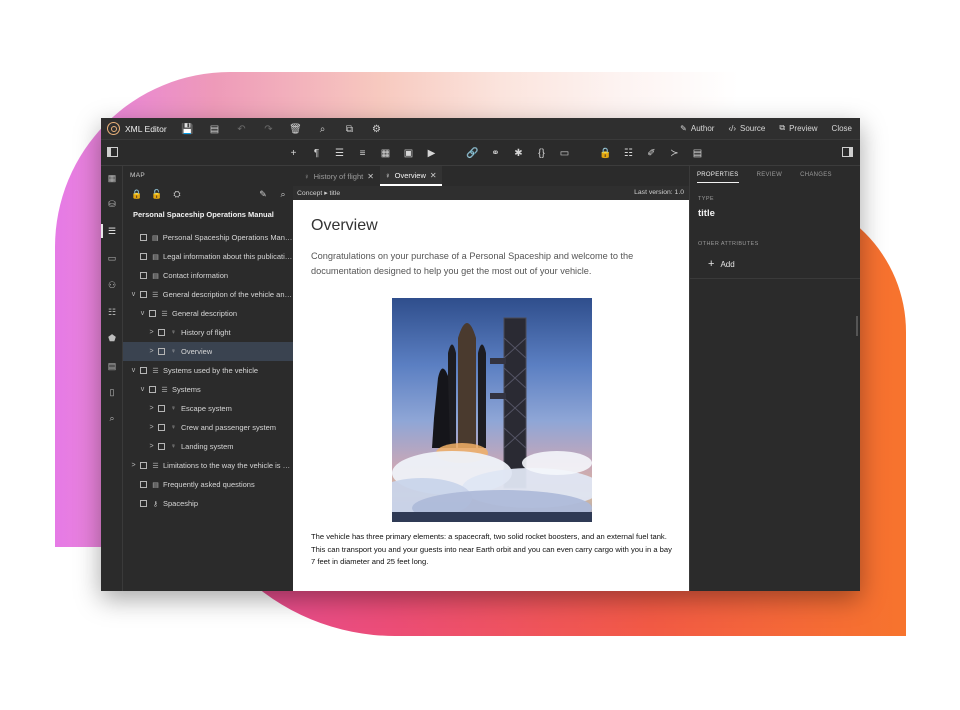 This screenshot has height=710, width=960. Describe the element at coordinates (112, 231) in the screenshot. I see `map-outline-icon: ☰` at that location.